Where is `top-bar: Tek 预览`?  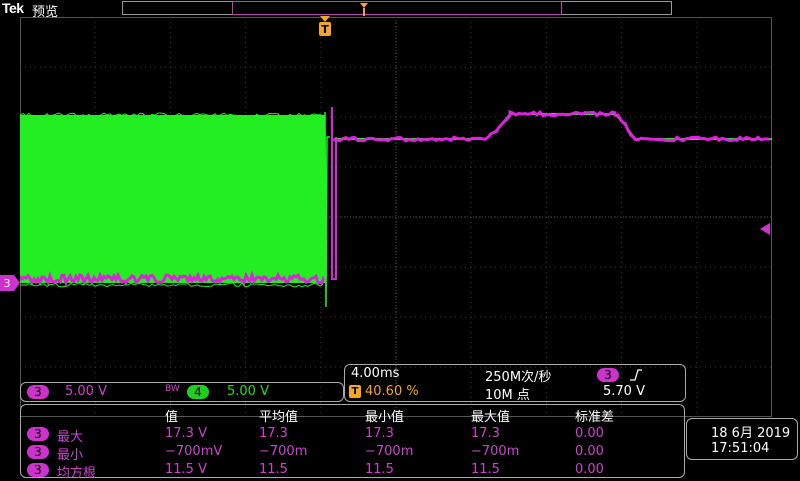
top-bar: Tek 预览 is located at coordinates (400, 9).